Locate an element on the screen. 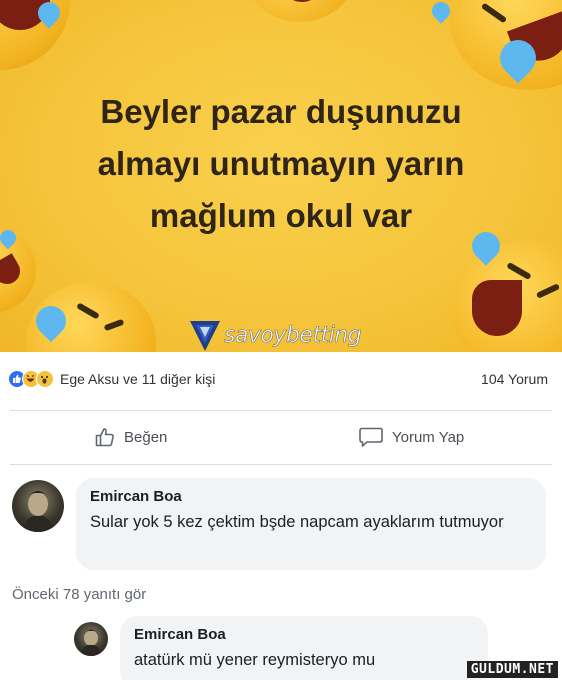  savoy-logo-icon is located at coordinates (205, 336).